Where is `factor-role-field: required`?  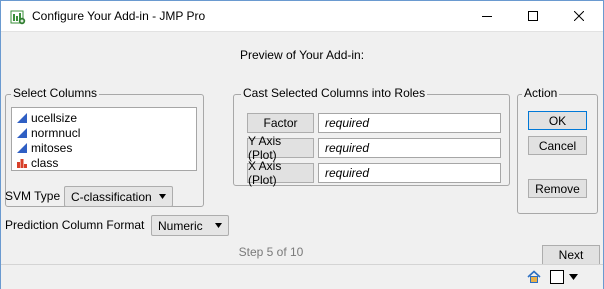
factor-role-field: required is located at coordinates (409, 123).